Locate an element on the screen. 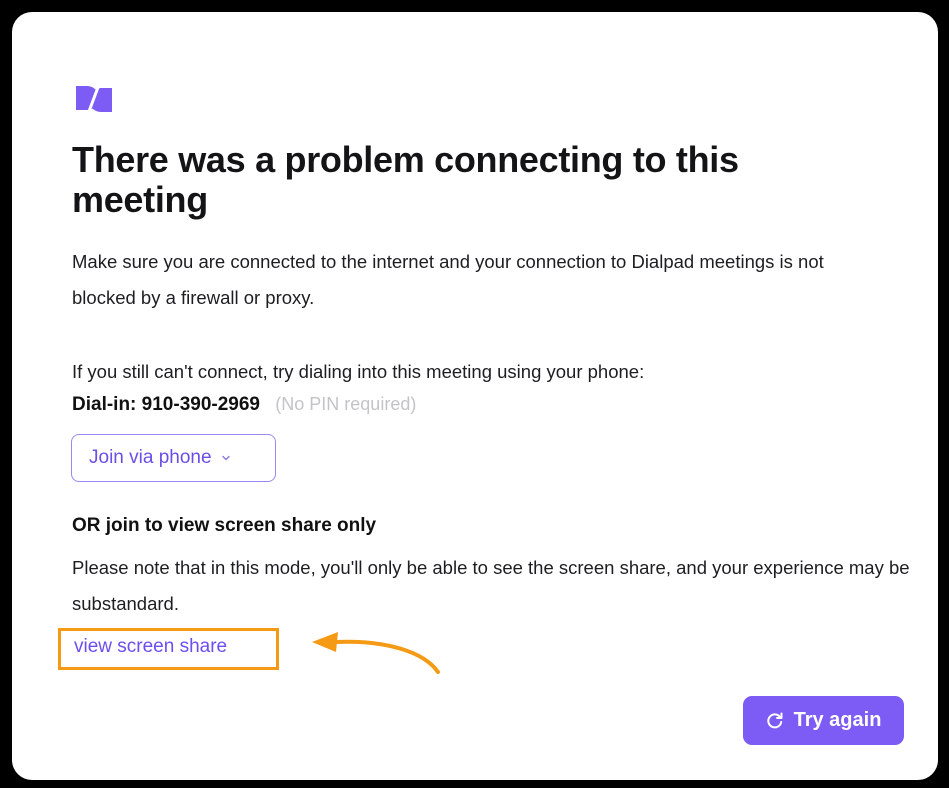  try-again-label: Try again is located at coordinates (837, 720).